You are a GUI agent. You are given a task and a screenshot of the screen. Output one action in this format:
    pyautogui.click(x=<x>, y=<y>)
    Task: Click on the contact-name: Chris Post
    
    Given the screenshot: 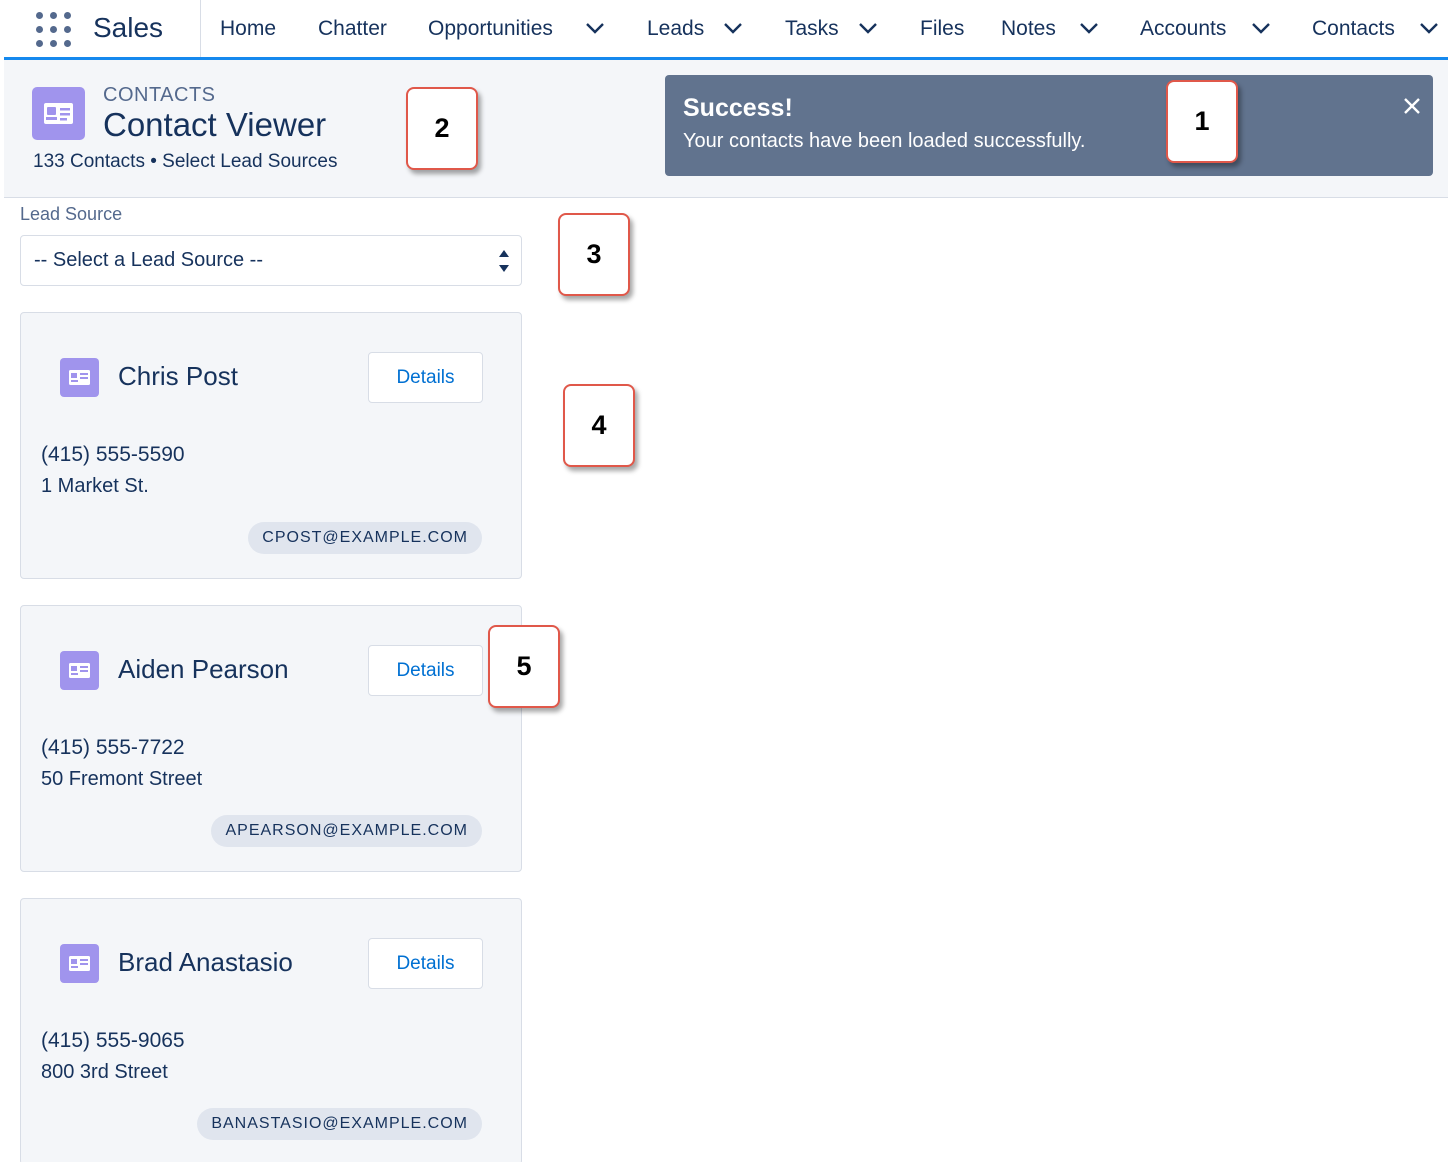 What is the action you would take?
    pyautogui.click(x=178, y=376)
    